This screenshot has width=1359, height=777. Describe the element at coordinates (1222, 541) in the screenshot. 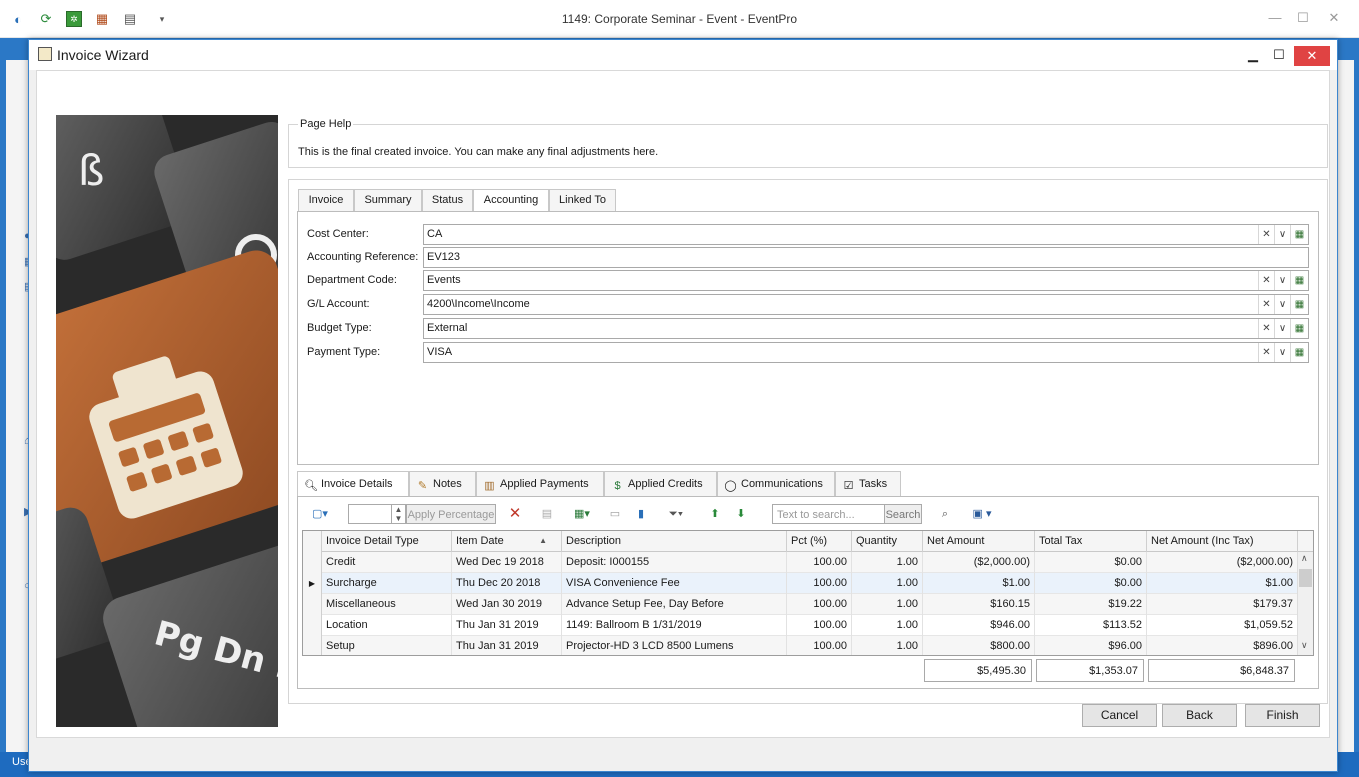

I see `column-header: Net Amount (Inc Tax)` at that location.